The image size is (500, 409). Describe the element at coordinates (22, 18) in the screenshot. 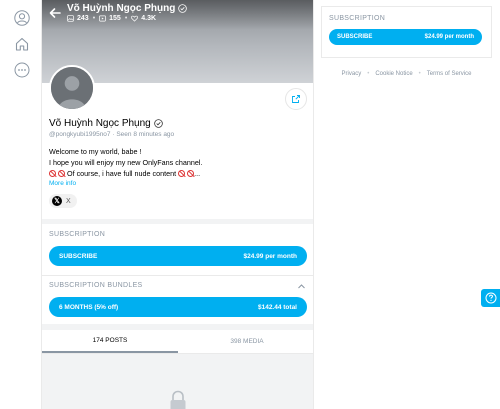

I see `user-avatar-icon` at that location.